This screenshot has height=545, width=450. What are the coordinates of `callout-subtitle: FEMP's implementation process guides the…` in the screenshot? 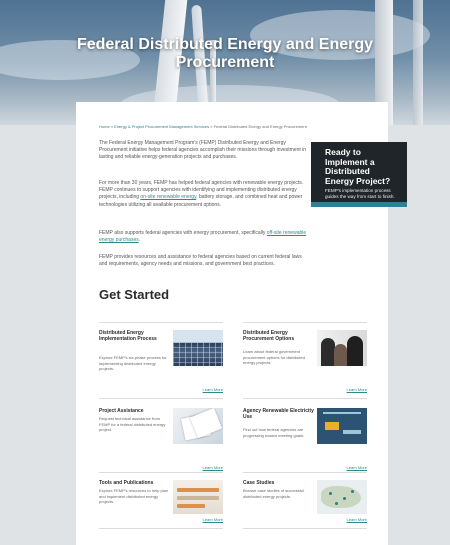 It's located at (360, 193).